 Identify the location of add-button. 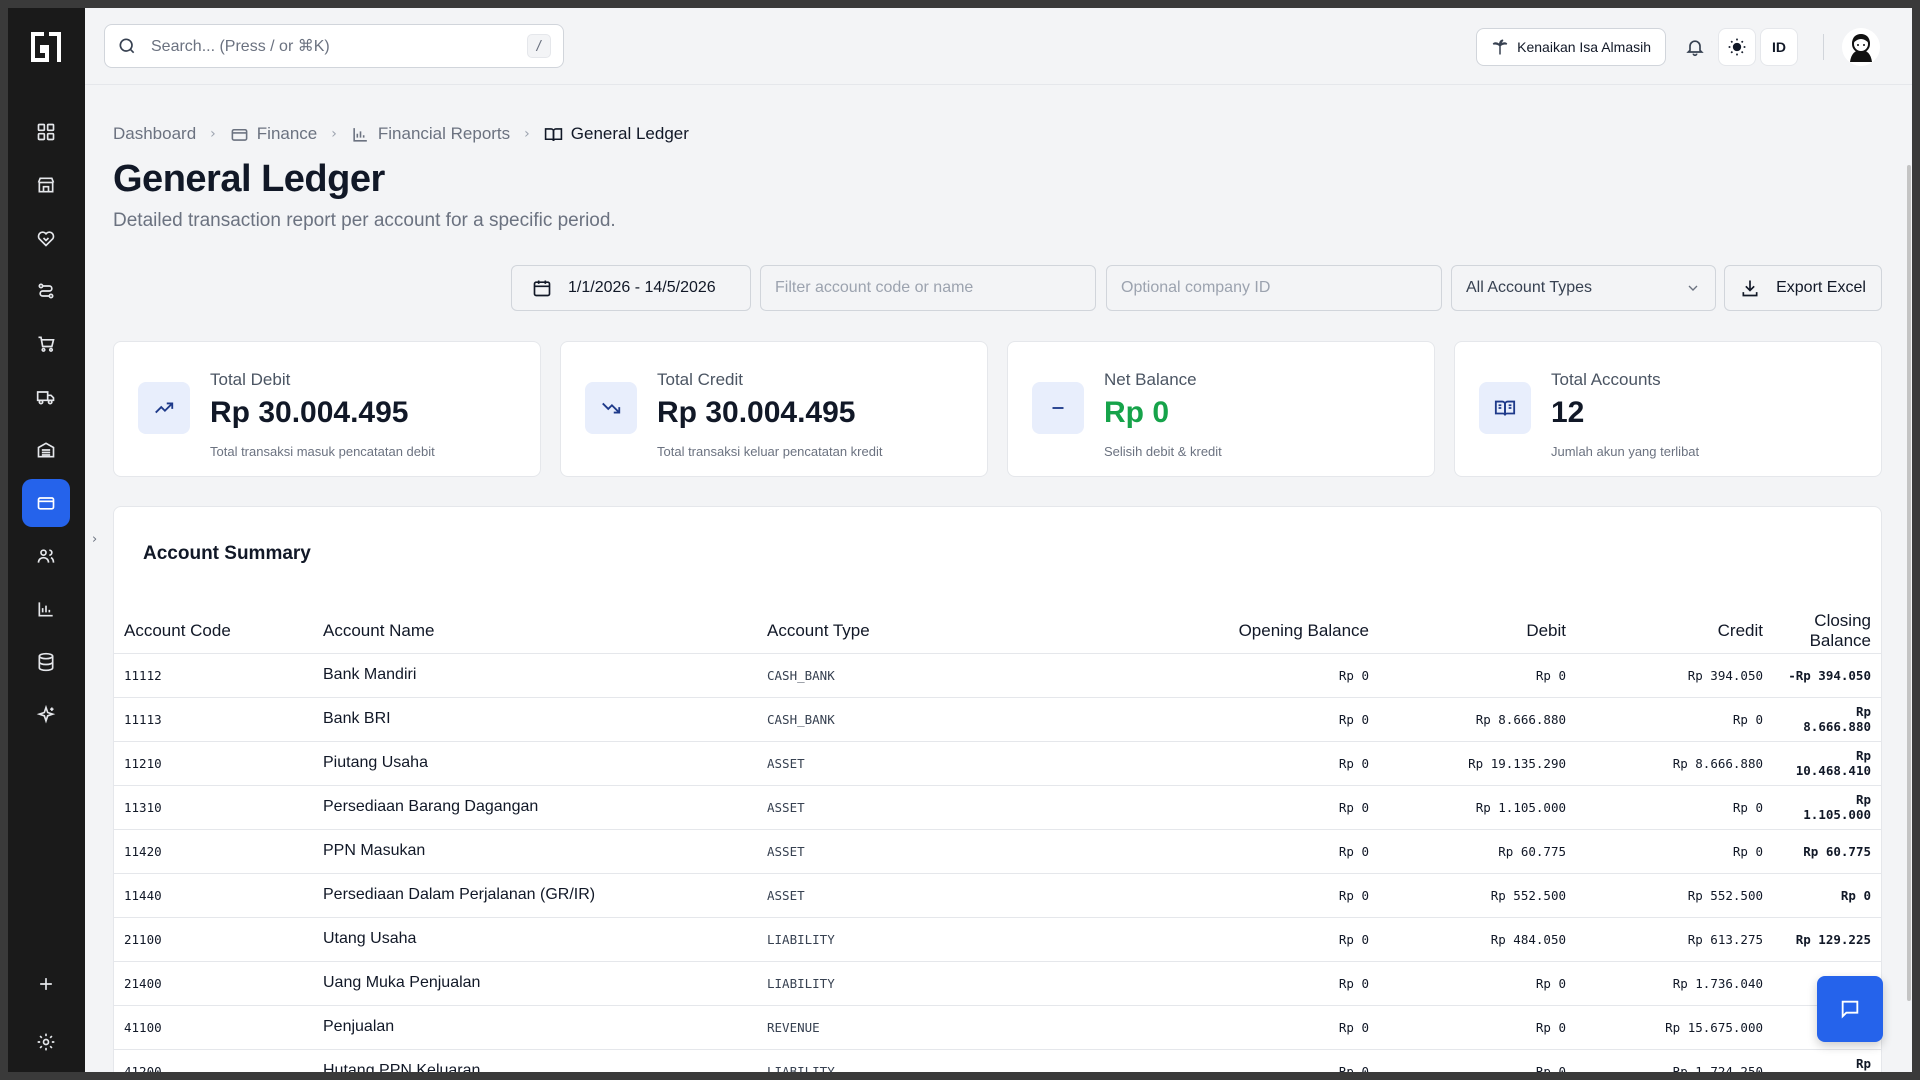
(46, 984).